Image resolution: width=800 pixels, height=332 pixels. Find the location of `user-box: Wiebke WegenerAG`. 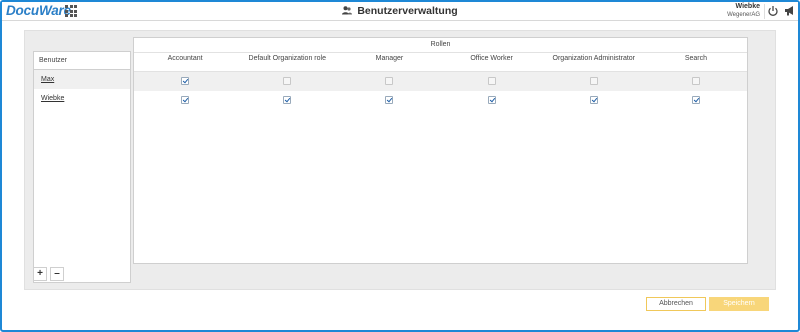

user-box: Wiebke WegenerAG is located at coordinates (743, 11).